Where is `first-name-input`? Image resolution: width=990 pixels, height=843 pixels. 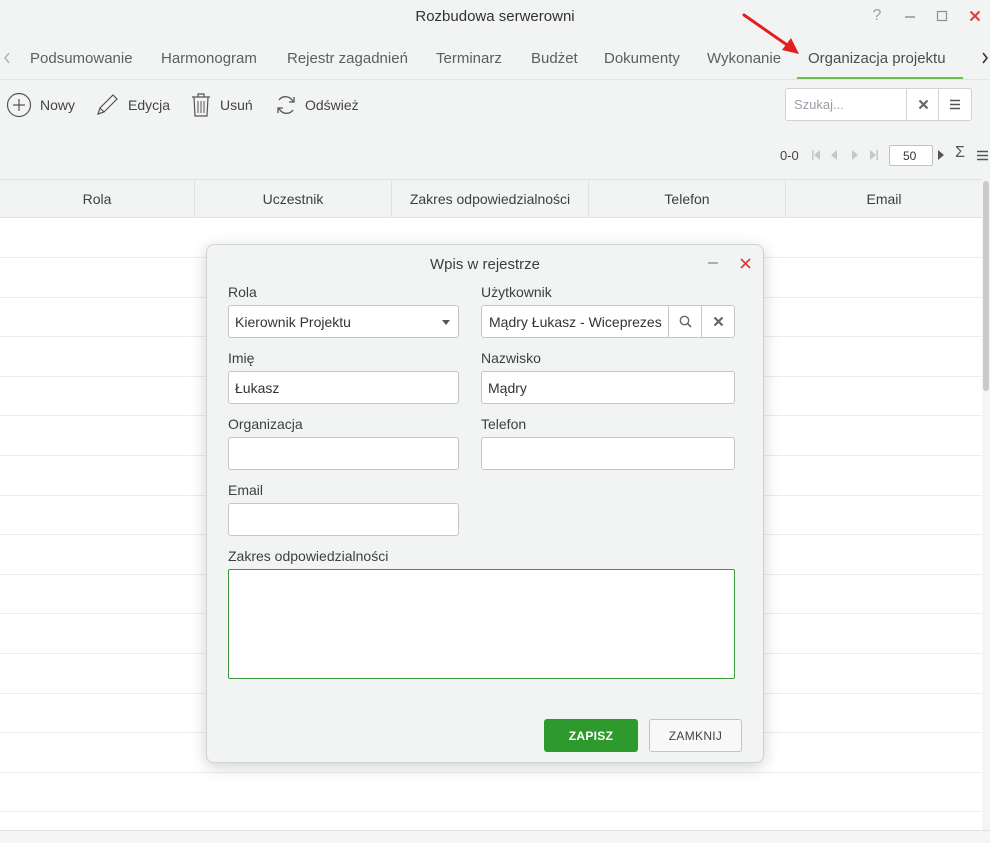
first-name-input is located at coordinates (343, 387).